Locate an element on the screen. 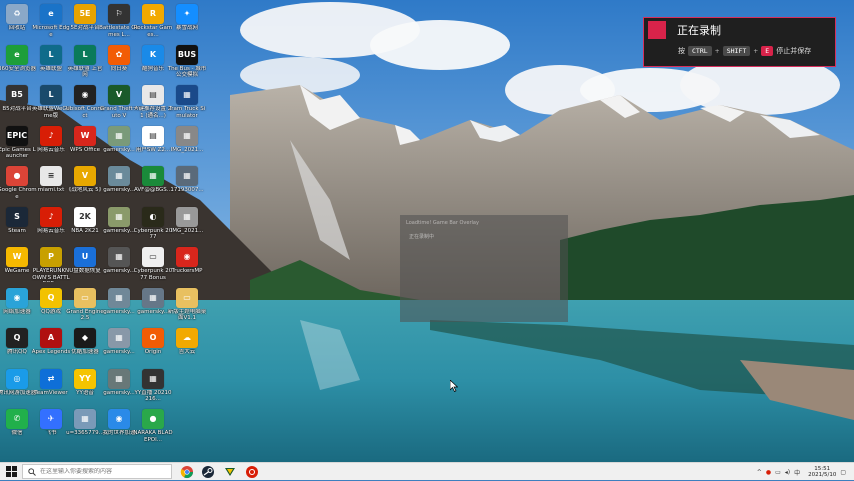 The height and width of the screenshot is (481, 854). desktop-icon: ♻ 回收站 is located at coordinates (17, 24).